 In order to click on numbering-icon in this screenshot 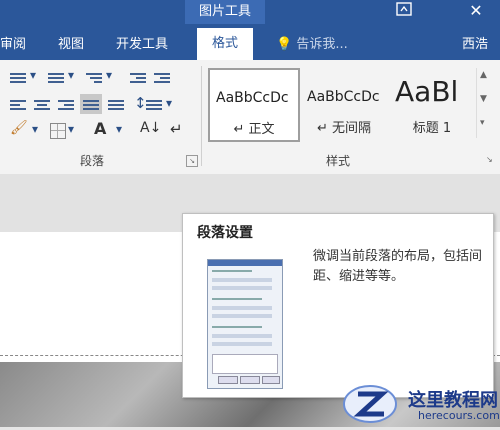, I will do `click(56, 77)`.